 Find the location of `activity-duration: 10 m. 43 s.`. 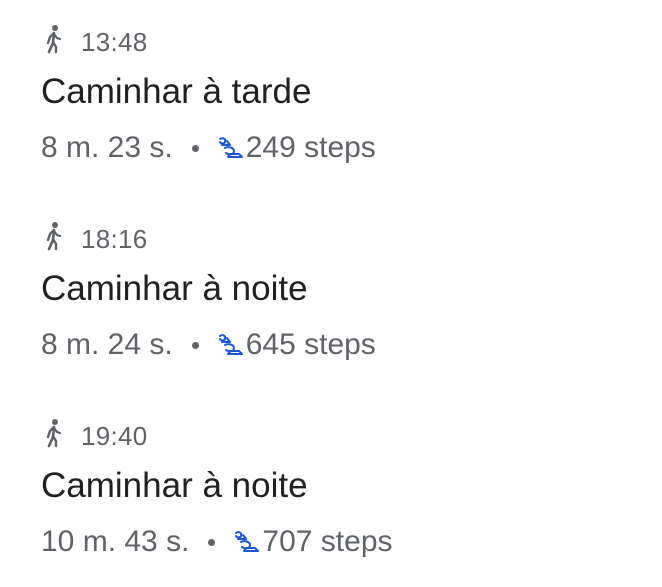

activity-duration: 10 m. 43 s. is located at coordinates (115, 541).